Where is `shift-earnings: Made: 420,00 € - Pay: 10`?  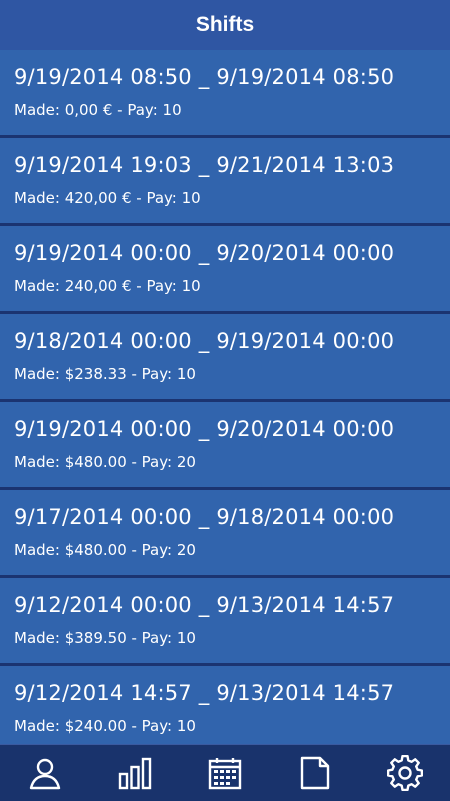
shift-earnings: Made: 420,00 € - Pay: 10 is located at coordinates (107, 198).